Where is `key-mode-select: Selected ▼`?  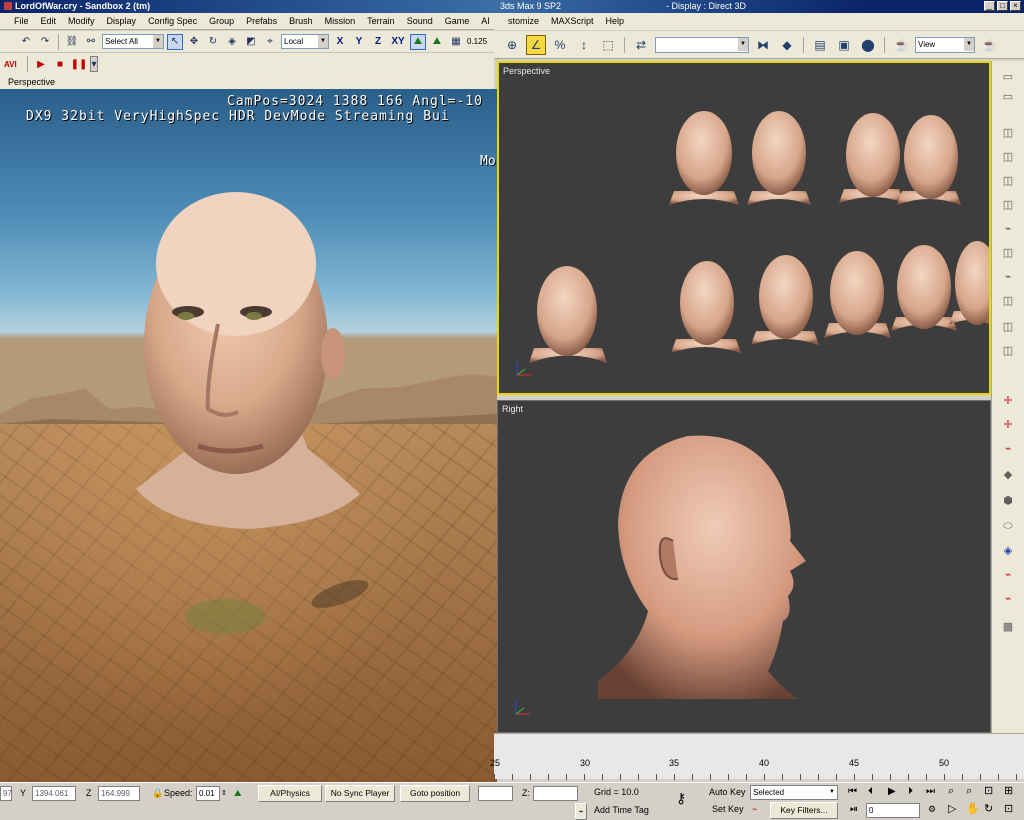 key-mode-select: Selected ▼ is located at coordinates (794, 792).